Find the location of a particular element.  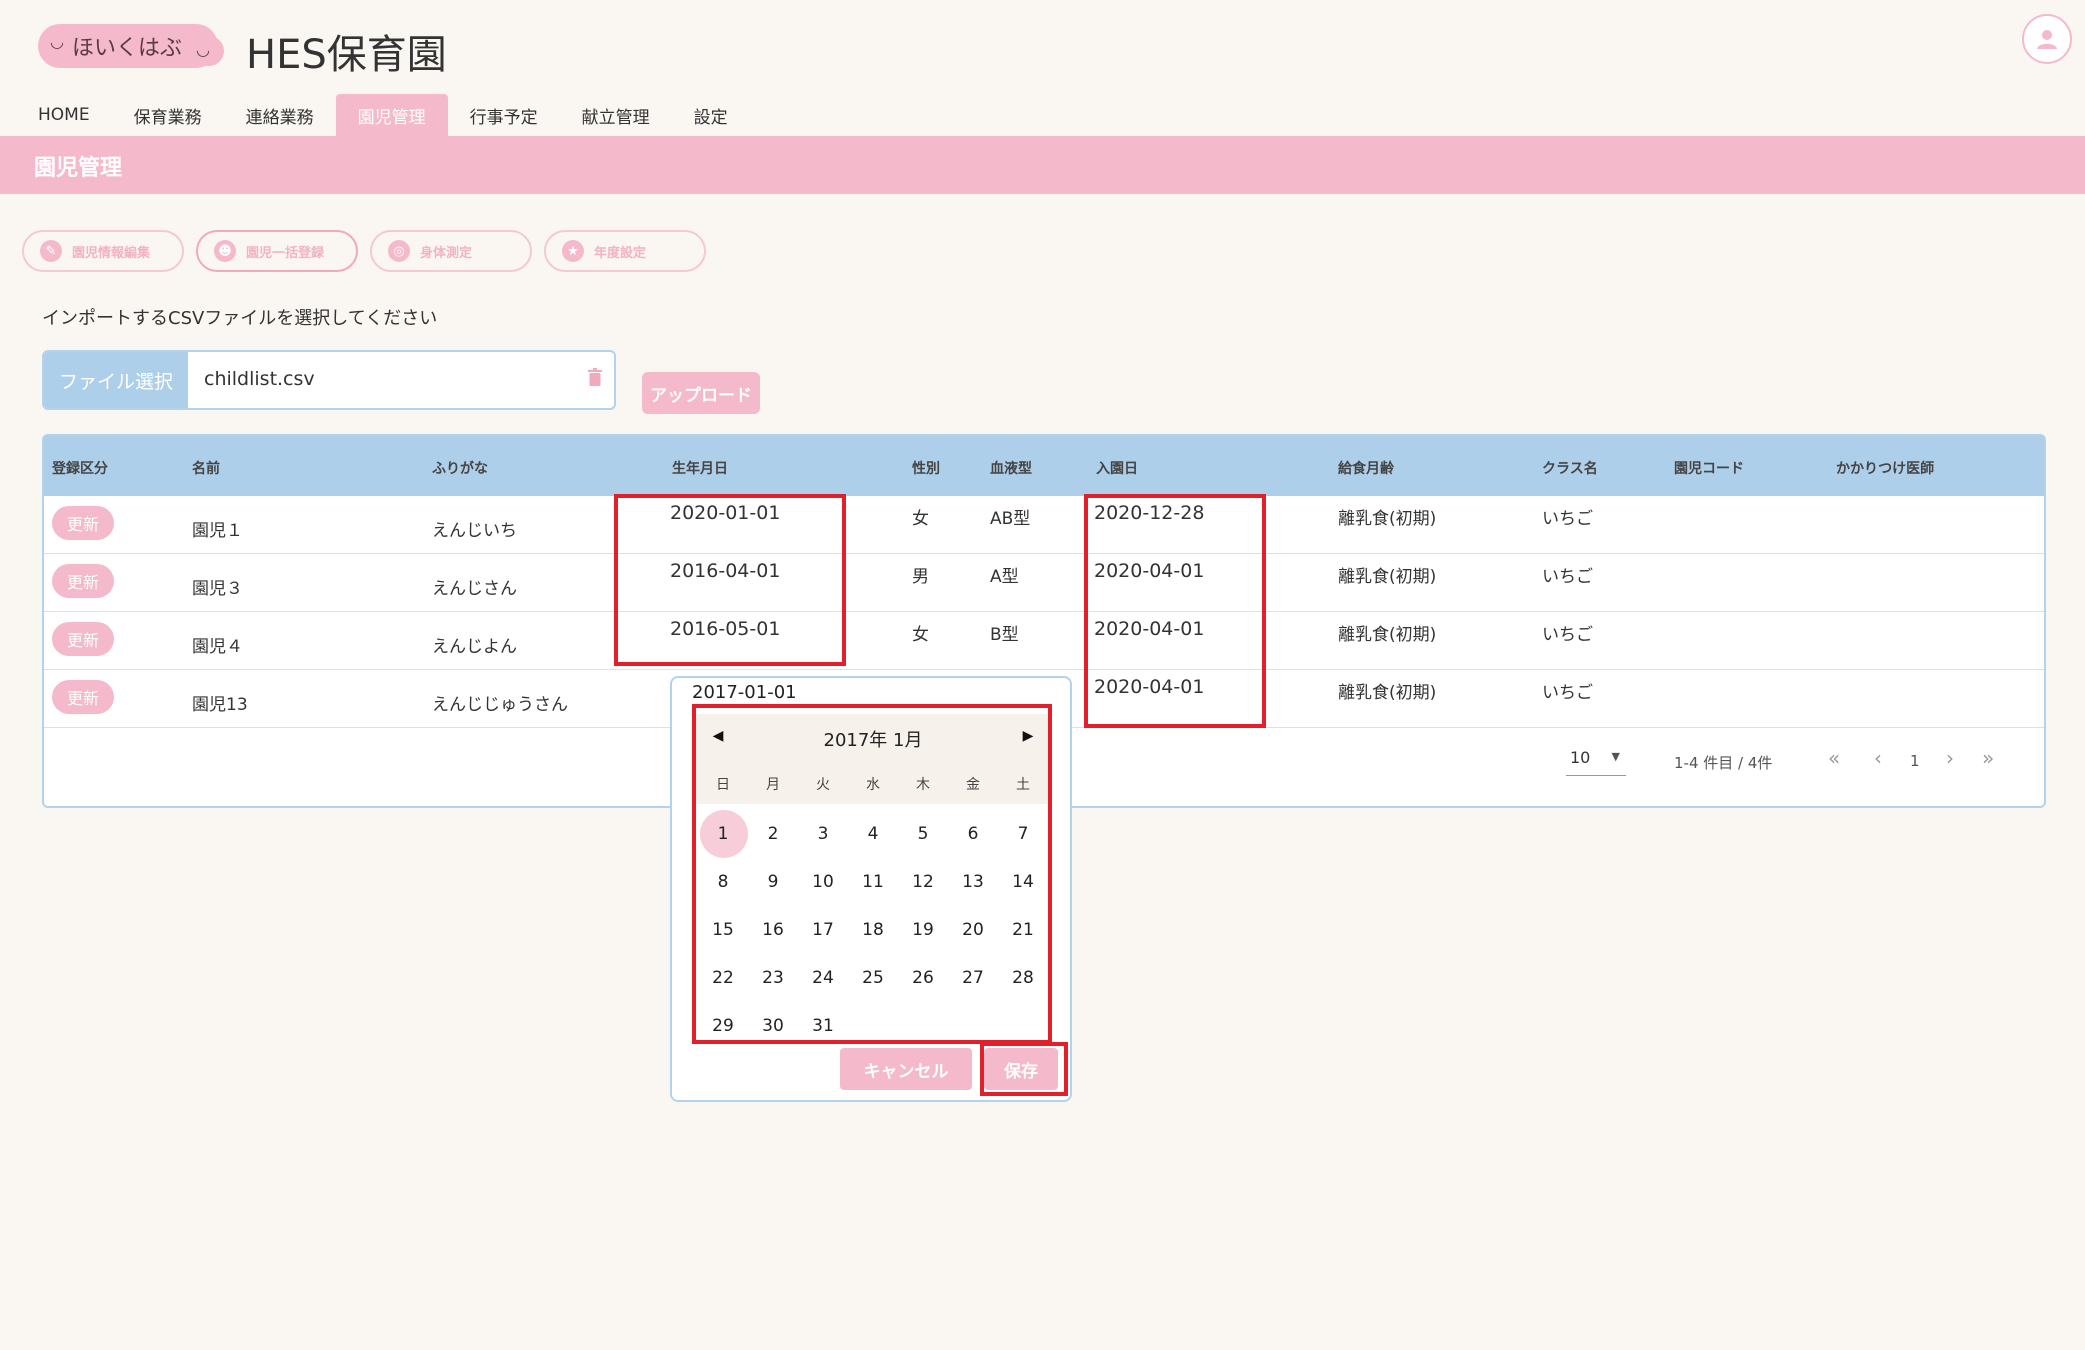

calendar-day: 16 is located at coordinates (773, 930).